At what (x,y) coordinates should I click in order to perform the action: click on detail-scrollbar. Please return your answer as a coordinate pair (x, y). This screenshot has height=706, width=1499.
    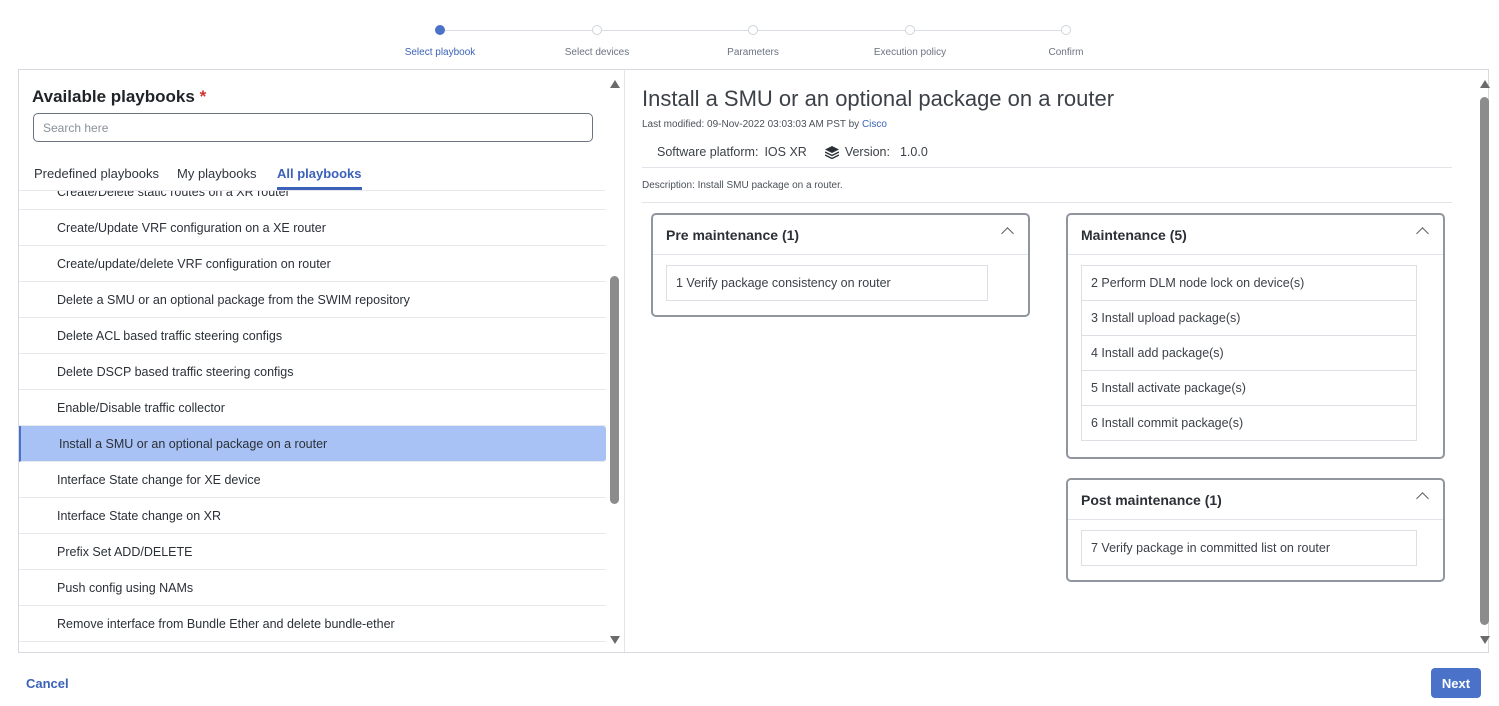
    Looking at the image, I should click on (1485, 363).